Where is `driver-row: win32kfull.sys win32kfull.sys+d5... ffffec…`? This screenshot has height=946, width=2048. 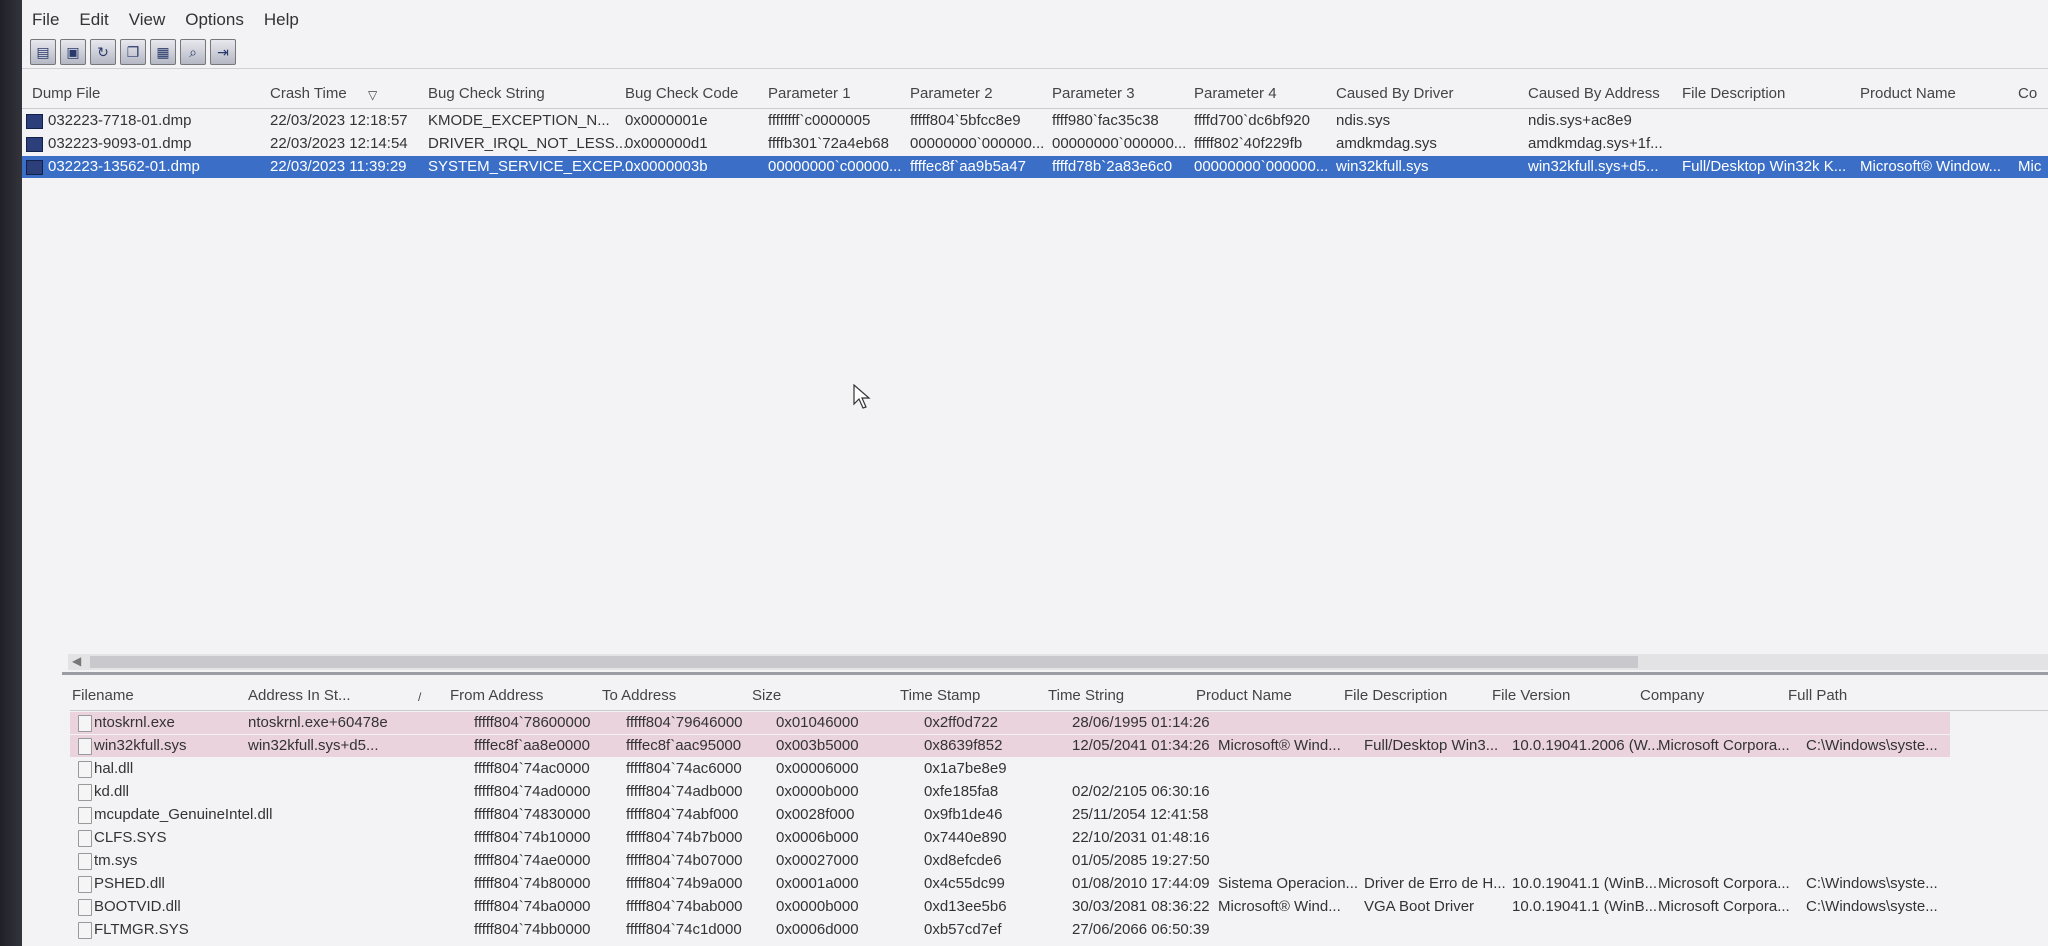 driver-row: win32kfull.sys win32kfull.sys+d5... ffffec… is located at coordinates (1010, 746).